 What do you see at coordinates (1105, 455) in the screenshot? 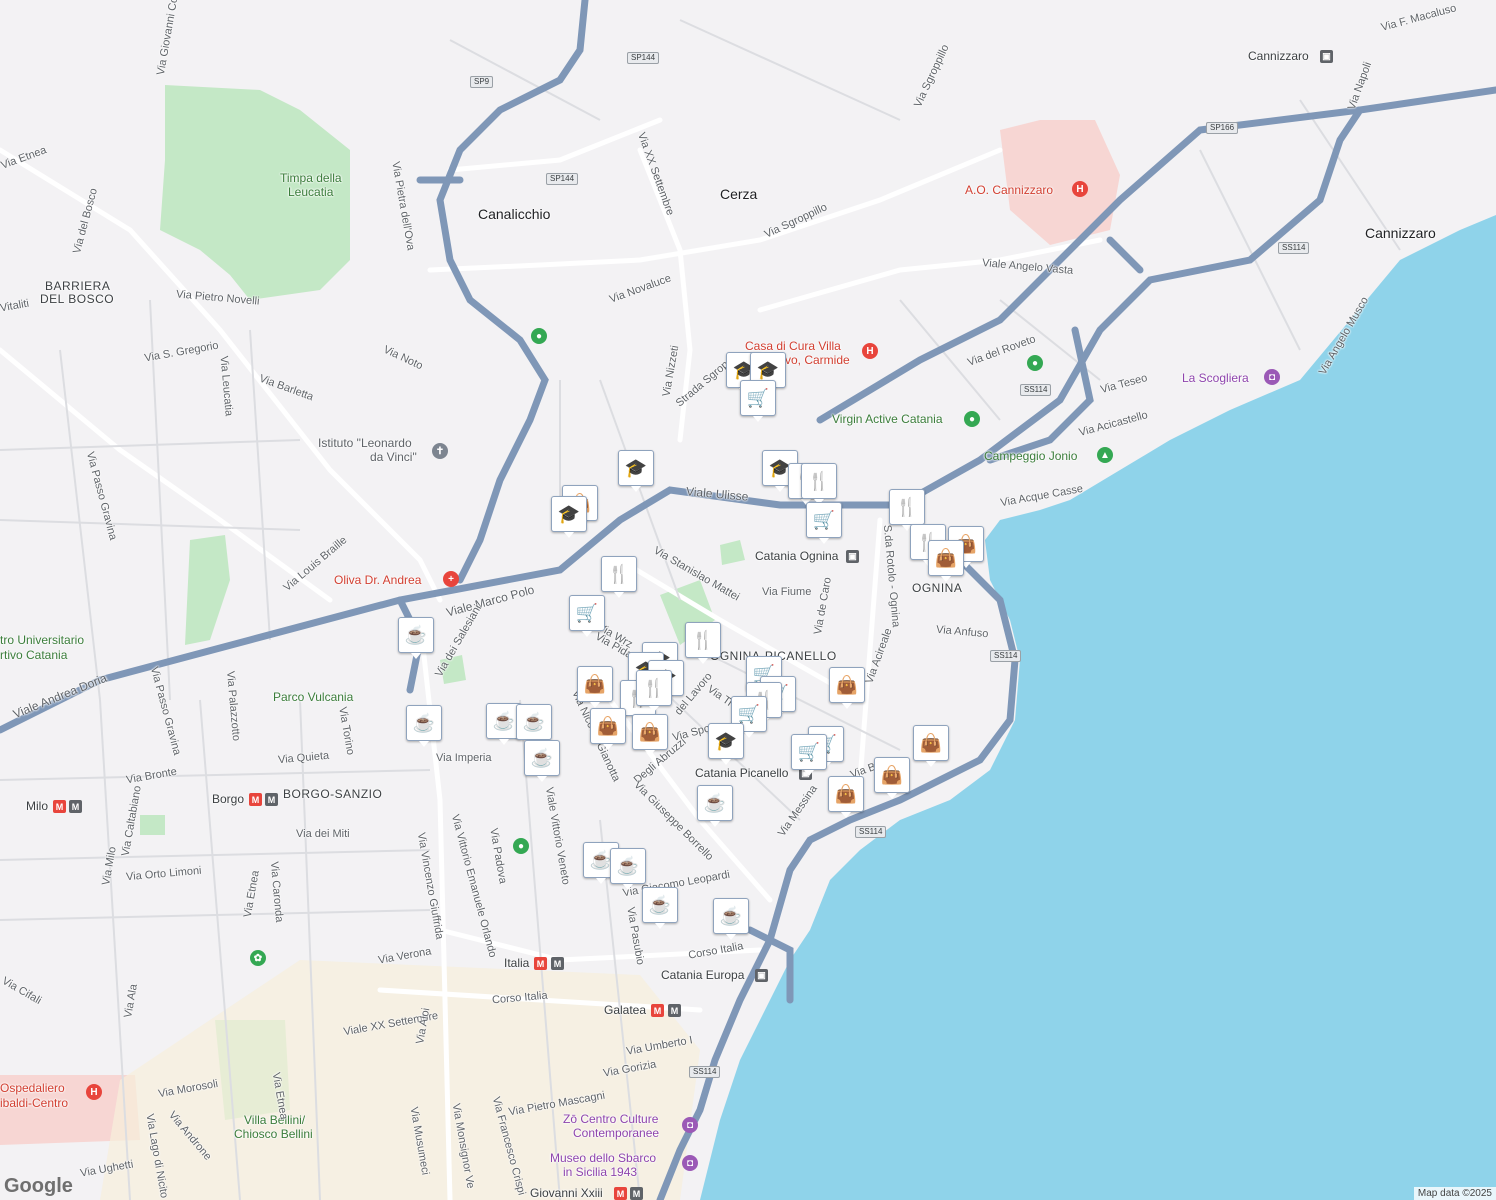
I see `campground-poi-icon: ▲` at bounding box center [1105, 455].